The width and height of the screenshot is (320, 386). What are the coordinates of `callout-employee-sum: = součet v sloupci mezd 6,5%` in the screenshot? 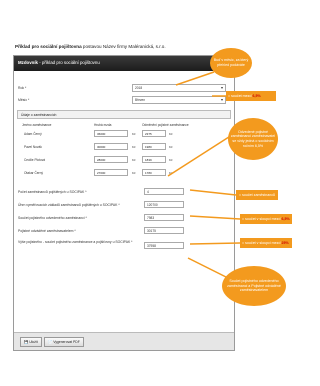 It's located at (266, 219).